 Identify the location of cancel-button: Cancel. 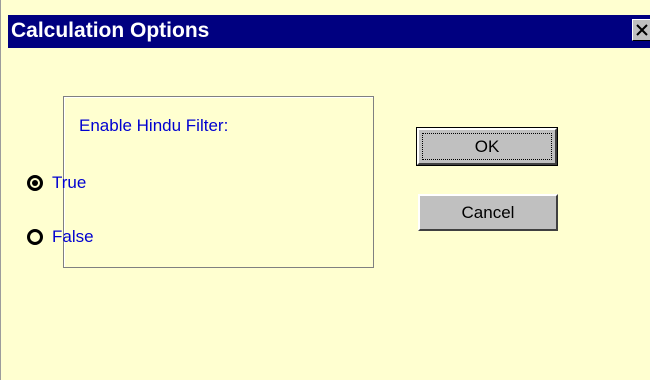
(488, 212).